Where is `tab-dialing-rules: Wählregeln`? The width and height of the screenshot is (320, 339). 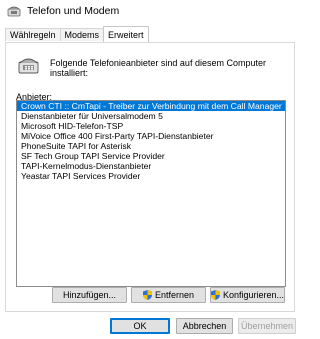
tab-dialing-rules: Wählregeln is located at coordinates (33, 34).